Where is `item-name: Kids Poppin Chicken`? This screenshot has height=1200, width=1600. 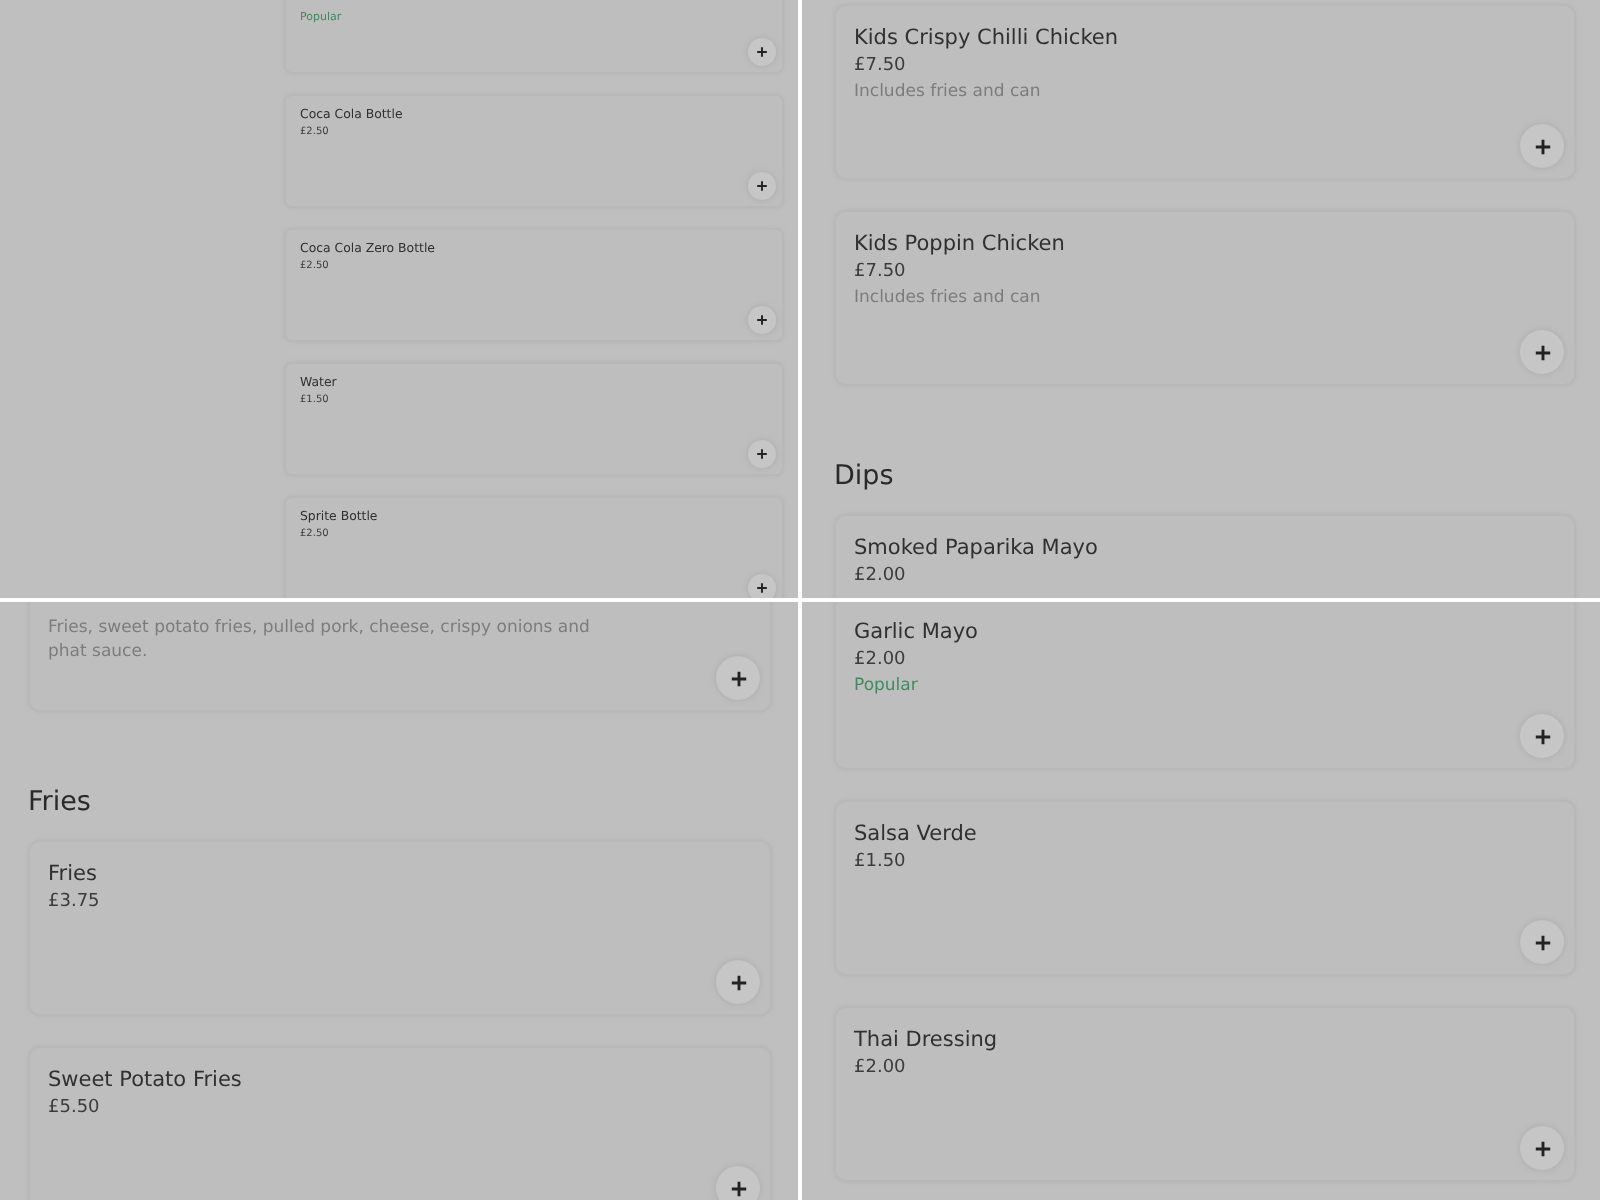 item-name: Kids Poppin Chicken is located at coordinates (960, 244).